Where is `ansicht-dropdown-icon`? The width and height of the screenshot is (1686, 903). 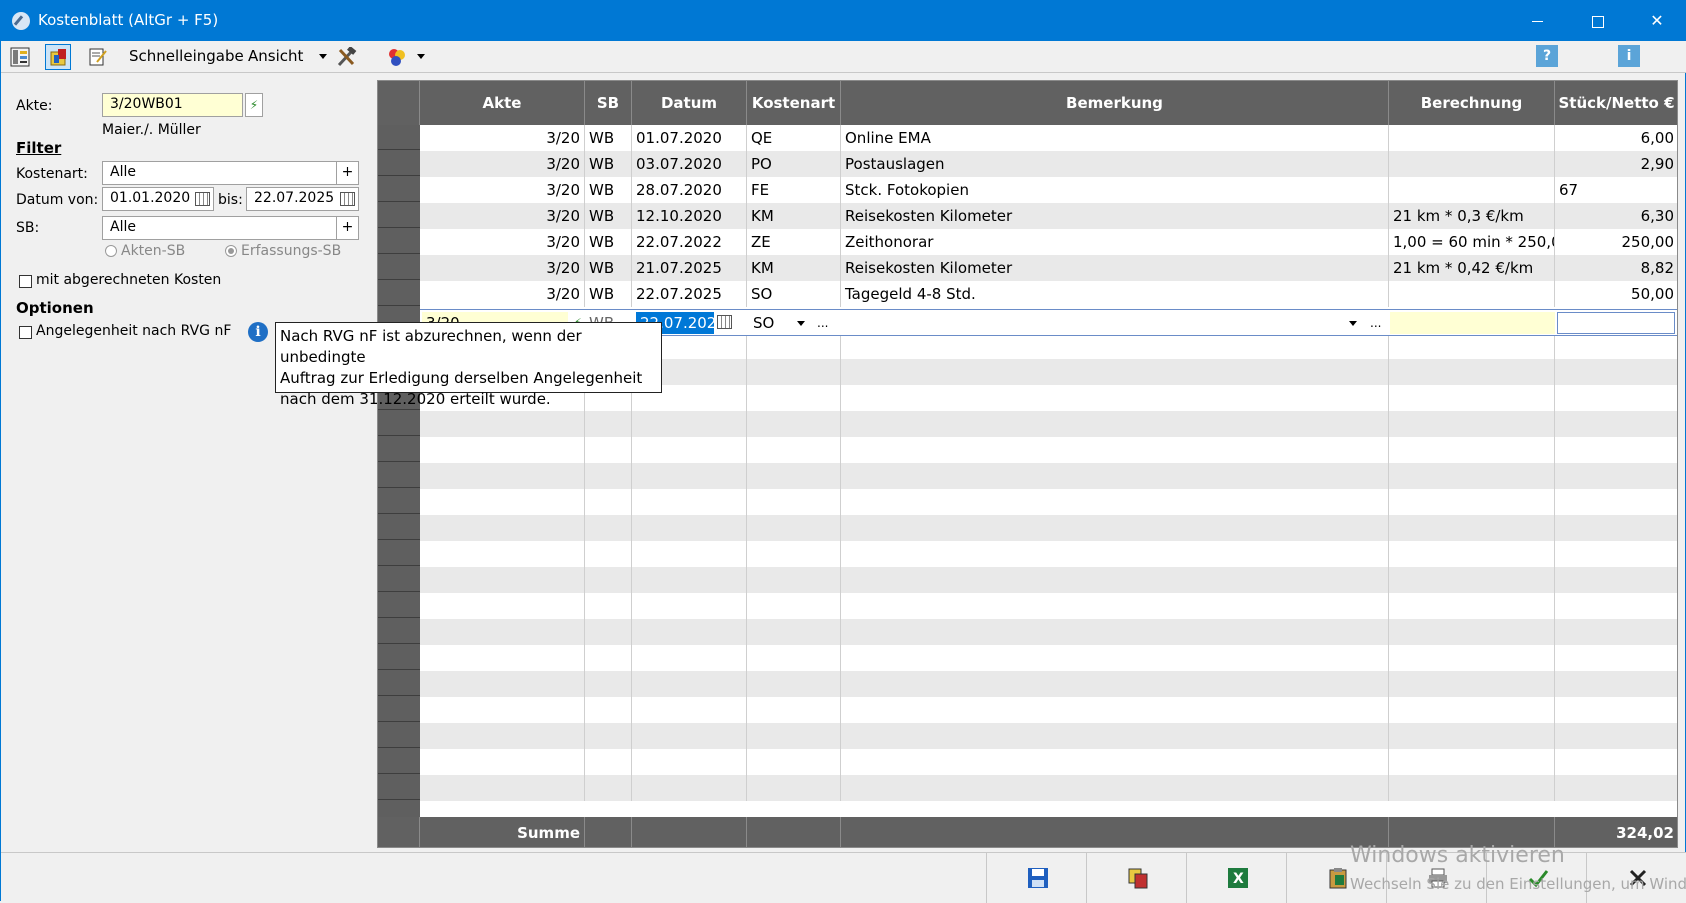
ansicht-dropdown-icon is located at coordinates (323, 56).